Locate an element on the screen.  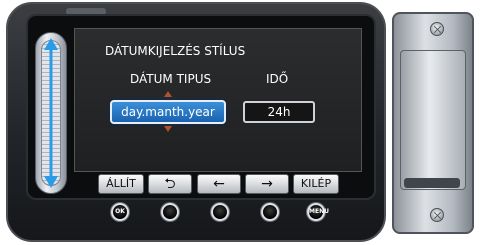
down-arrow-icon is located at coordinates (168, 129).